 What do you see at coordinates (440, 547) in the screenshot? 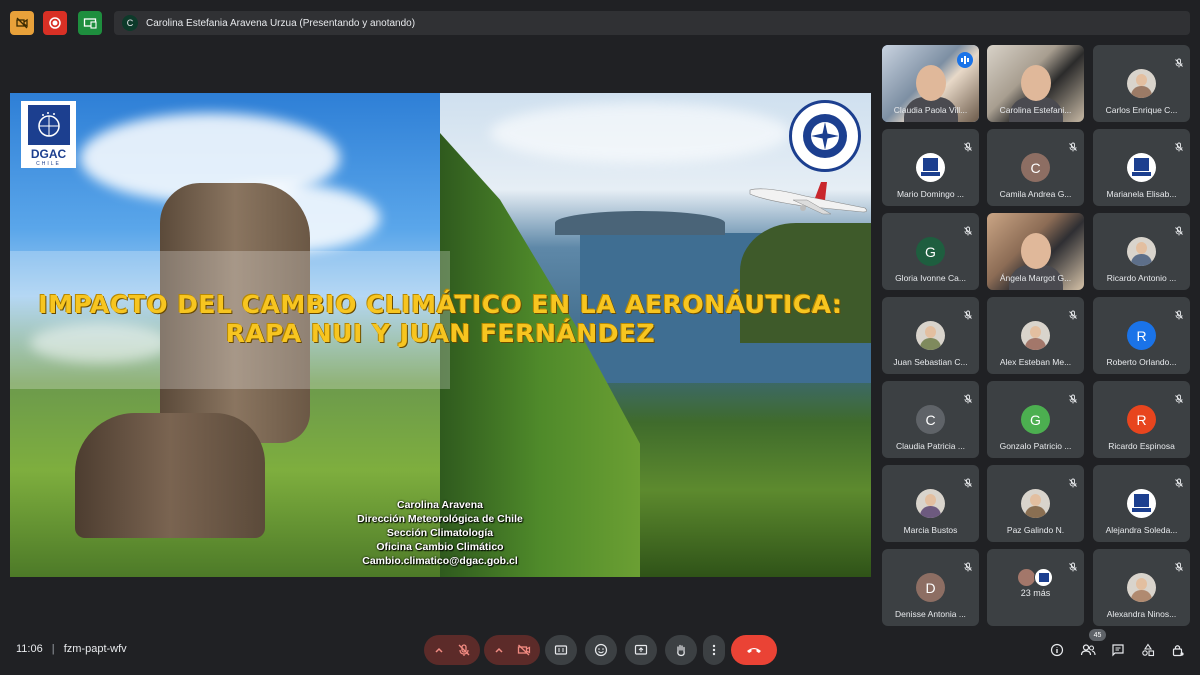
I see `credit-line: Oficina Cambio Climático` at bounding box center [440, 547].